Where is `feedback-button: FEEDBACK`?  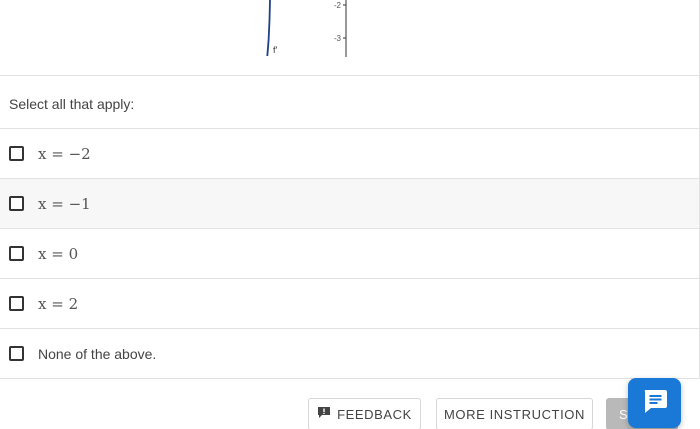
feedback-button: FEEDBACK is located at coordinates (364, 413).